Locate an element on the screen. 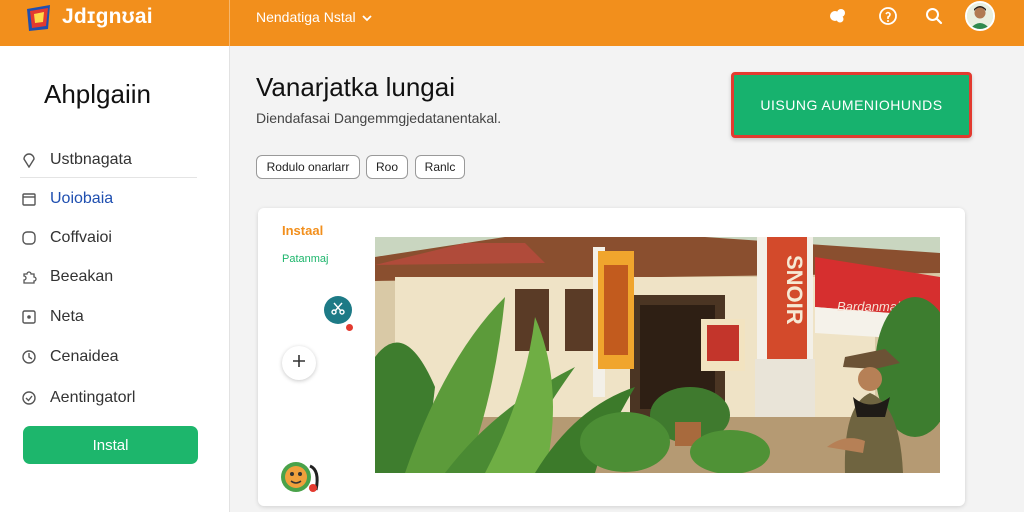  sidebar-title: Ahplgaiin is located at coordinates (97, 94).